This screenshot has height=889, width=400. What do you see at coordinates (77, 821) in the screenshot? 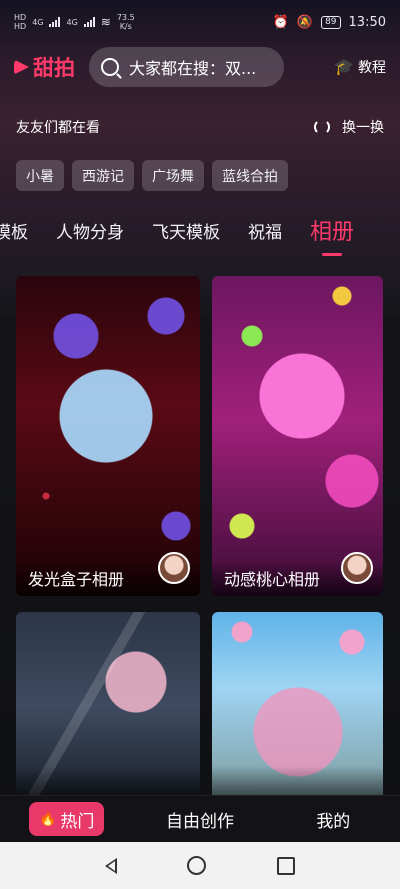
I see `nav-hot-label: 热门` at bounding box center [77, 821].